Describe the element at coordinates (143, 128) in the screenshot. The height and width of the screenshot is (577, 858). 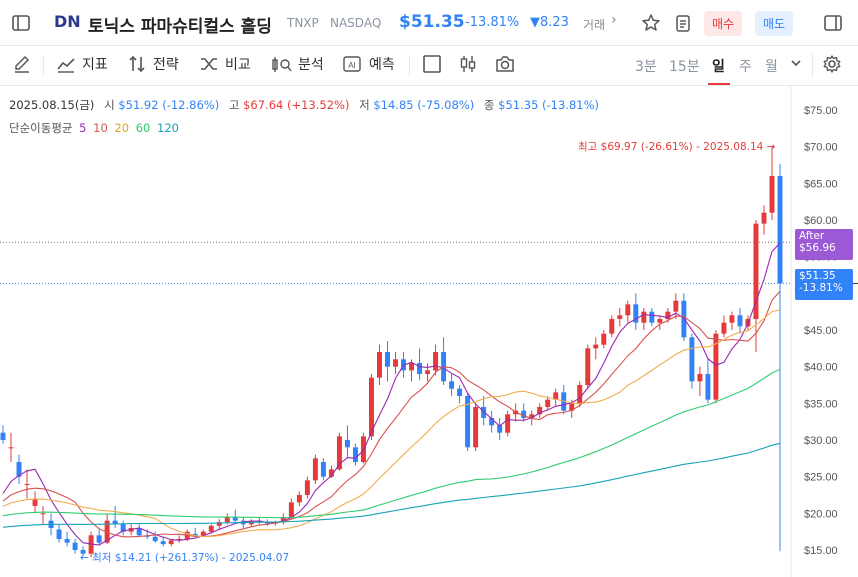
I see `ma60-label: 60` at that location.